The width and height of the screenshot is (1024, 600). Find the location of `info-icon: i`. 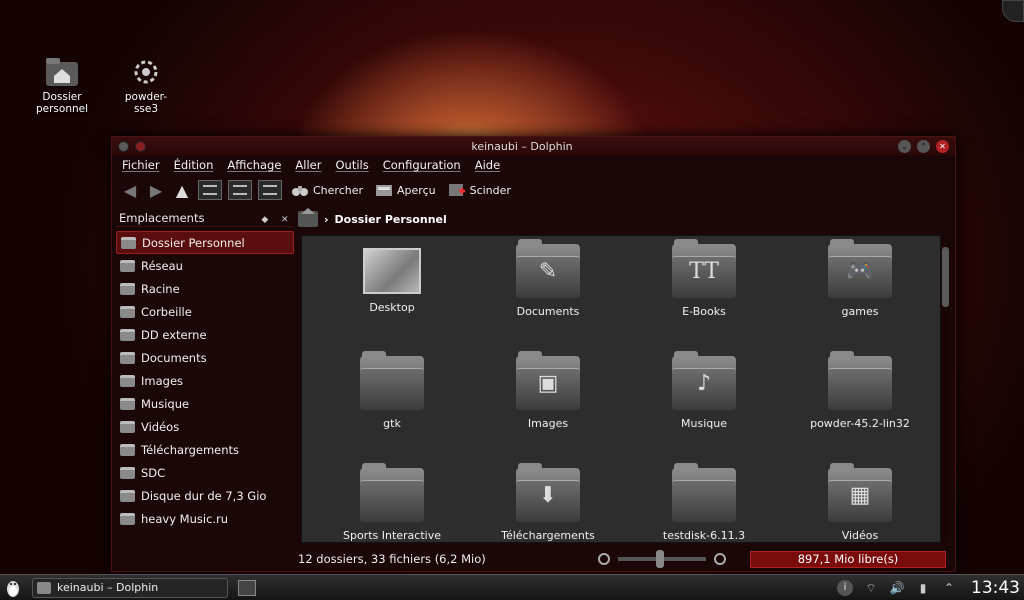

info-icon: i is located at coordinates (845, 587).